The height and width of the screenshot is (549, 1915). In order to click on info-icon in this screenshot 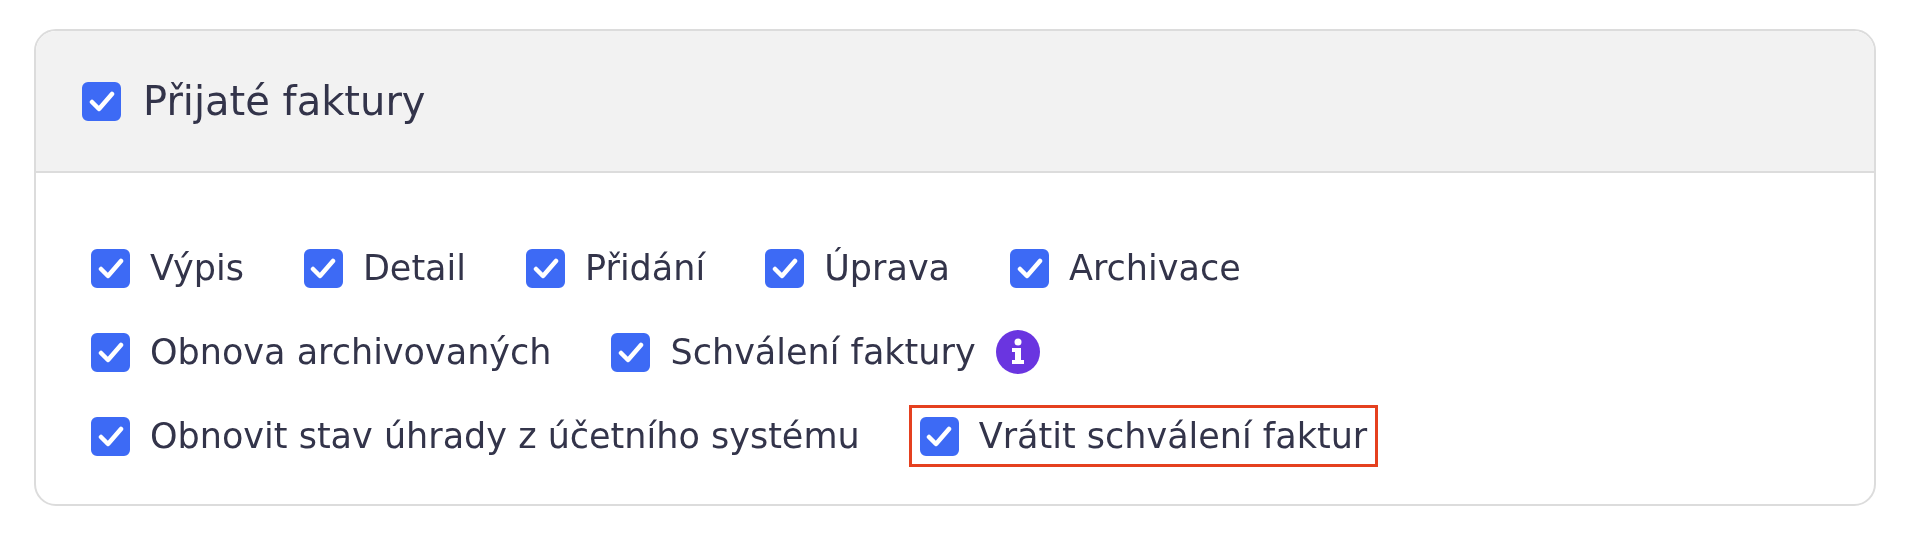, I will do `click(1017, 352)`.